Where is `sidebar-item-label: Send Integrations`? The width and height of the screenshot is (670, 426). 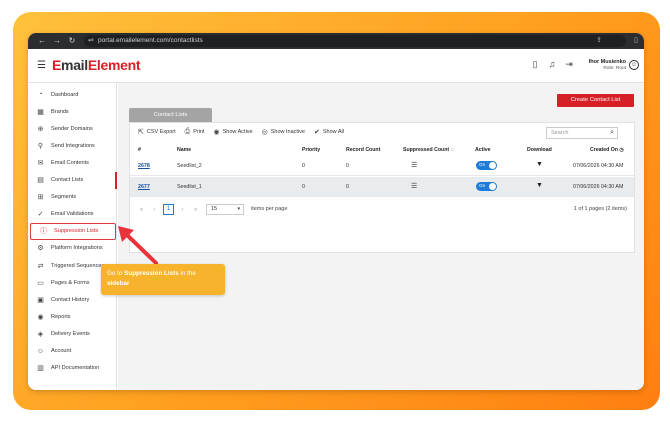
sidebar-item-label: Send Integrations is located at coordinates (73, 145).